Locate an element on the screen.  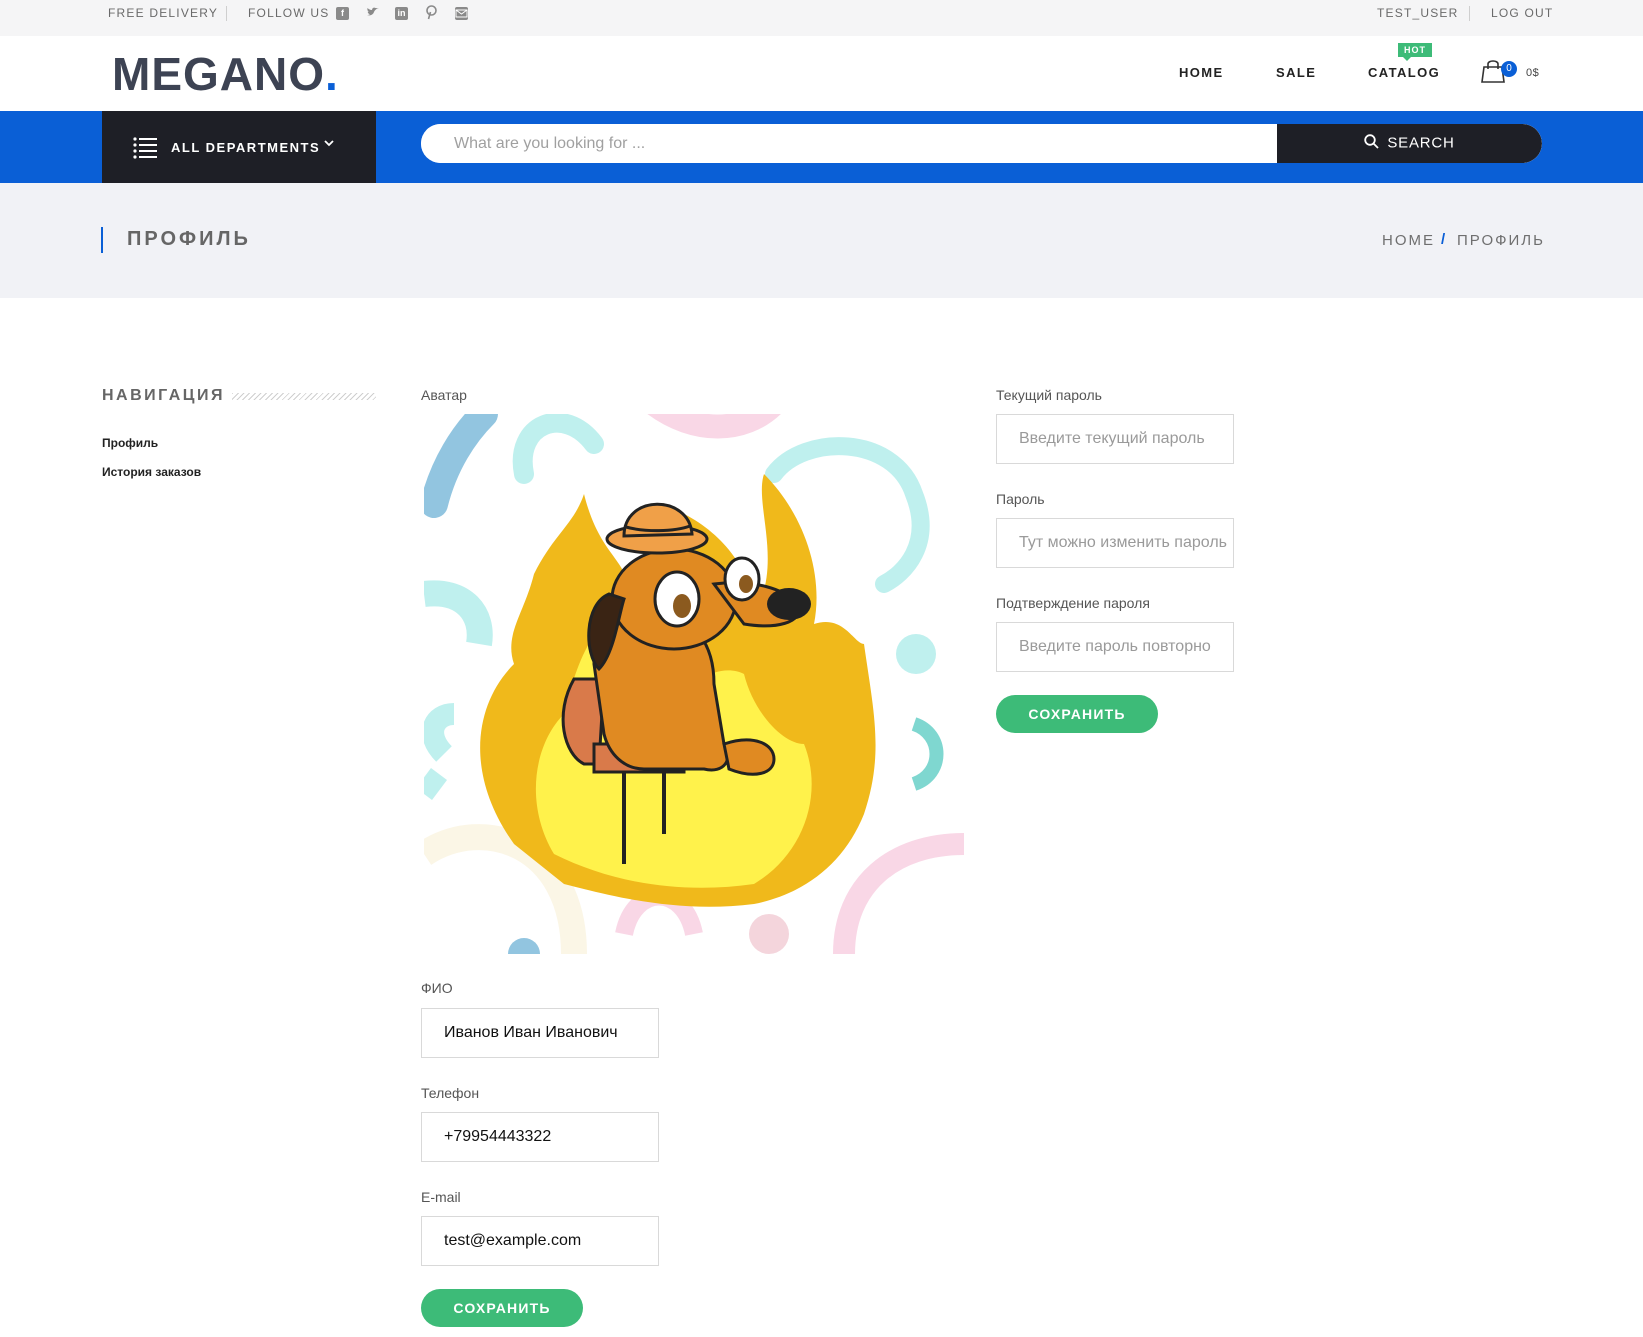
facebook-icon: f is located at coordinates (342, 13).